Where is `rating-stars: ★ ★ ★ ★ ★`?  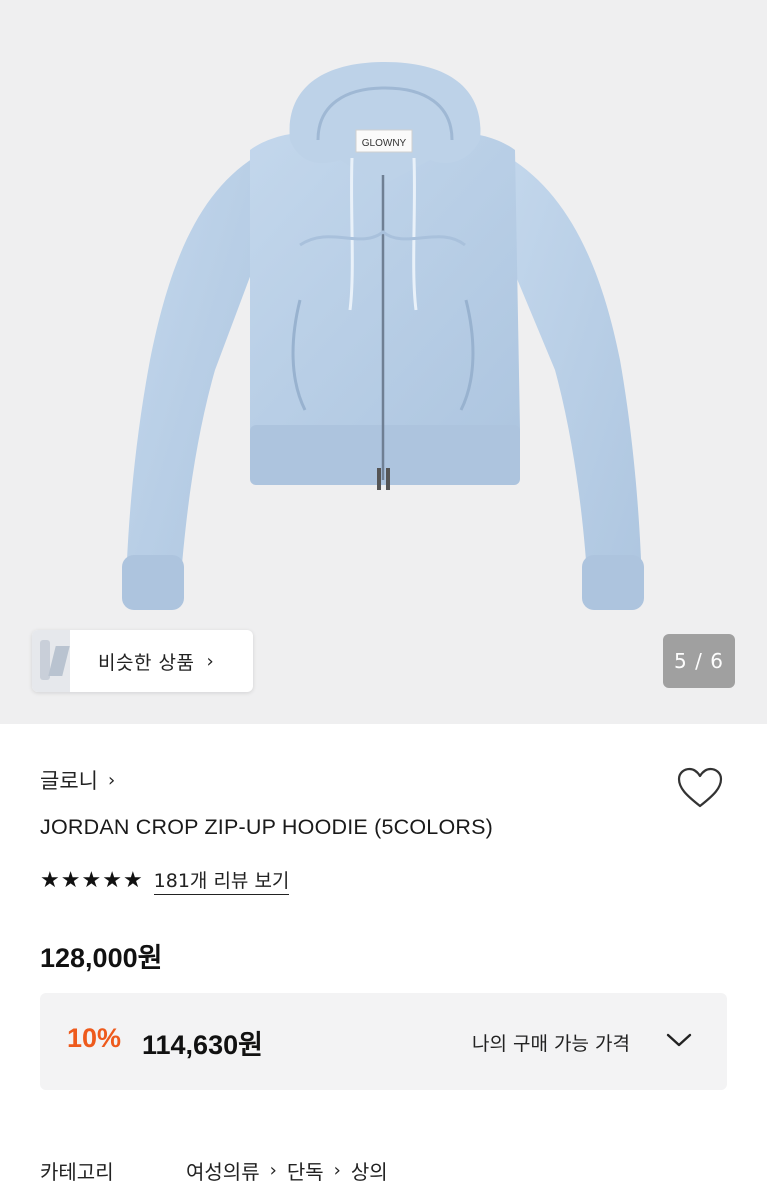
rating-stars: ★ ★ ★ ★ ★ is located at coordinates (92, 880).